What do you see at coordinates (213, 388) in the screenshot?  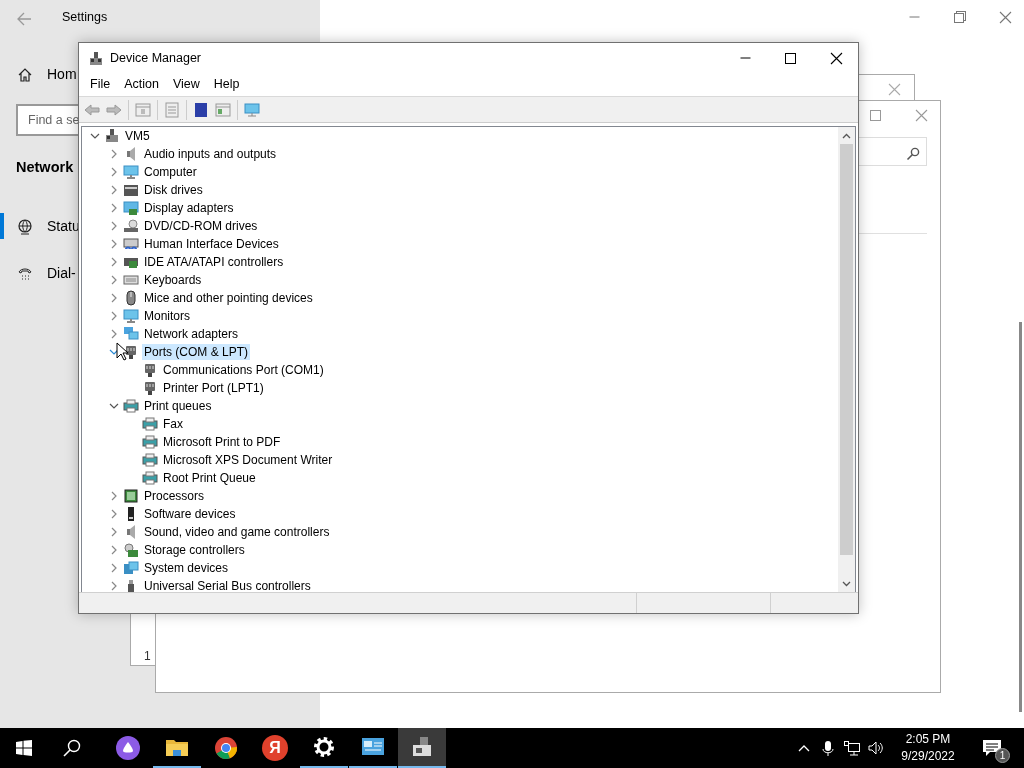 I see `tree-item: Printer Port (LPT1)` at bounding box center [213, 388].